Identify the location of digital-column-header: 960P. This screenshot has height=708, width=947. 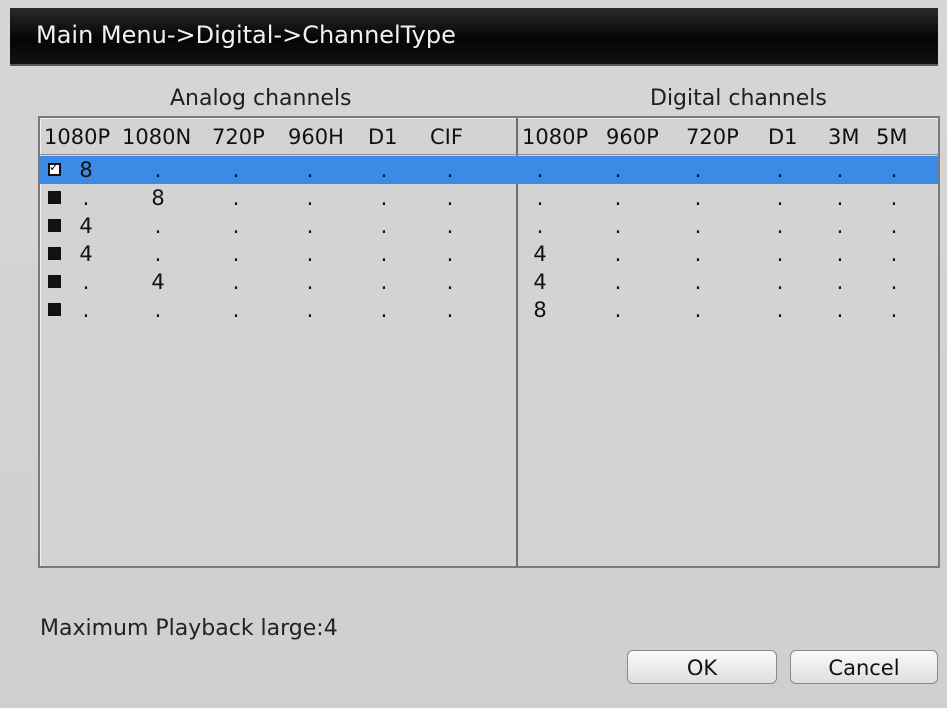
(632, 137).